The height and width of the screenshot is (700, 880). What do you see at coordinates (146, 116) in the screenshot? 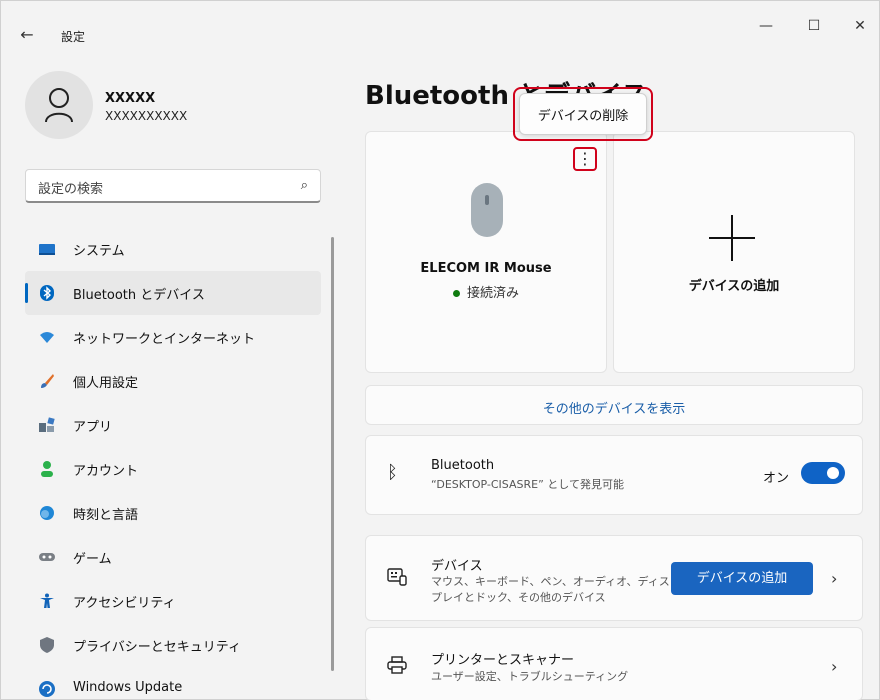
I see `user-email: XXXXXXXXXX` at bounding box center [146, 116].